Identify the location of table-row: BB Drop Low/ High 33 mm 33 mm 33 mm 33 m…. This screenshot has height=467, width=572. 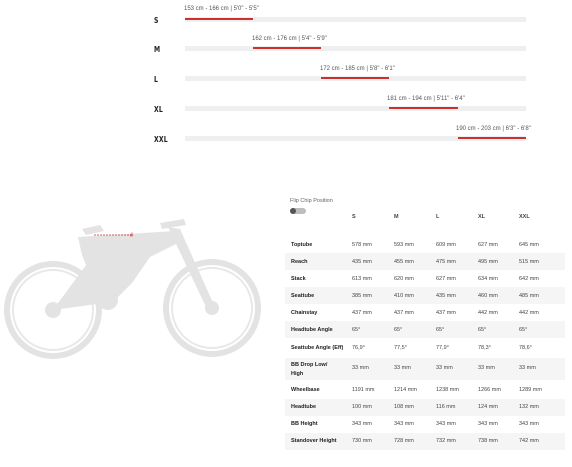
(425, 369).